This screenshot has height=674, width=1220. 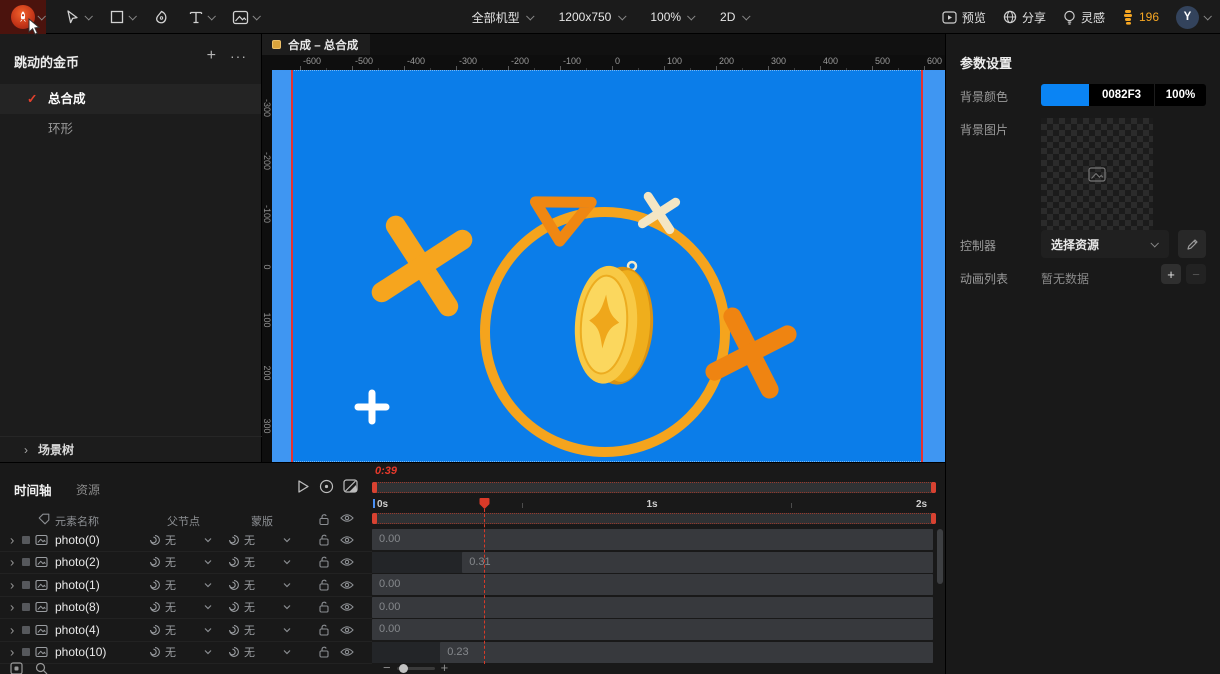 What do you see at coordinates (485, 586) in the screenshot?
I see `playhead-line` at bounding box center [485, 586].